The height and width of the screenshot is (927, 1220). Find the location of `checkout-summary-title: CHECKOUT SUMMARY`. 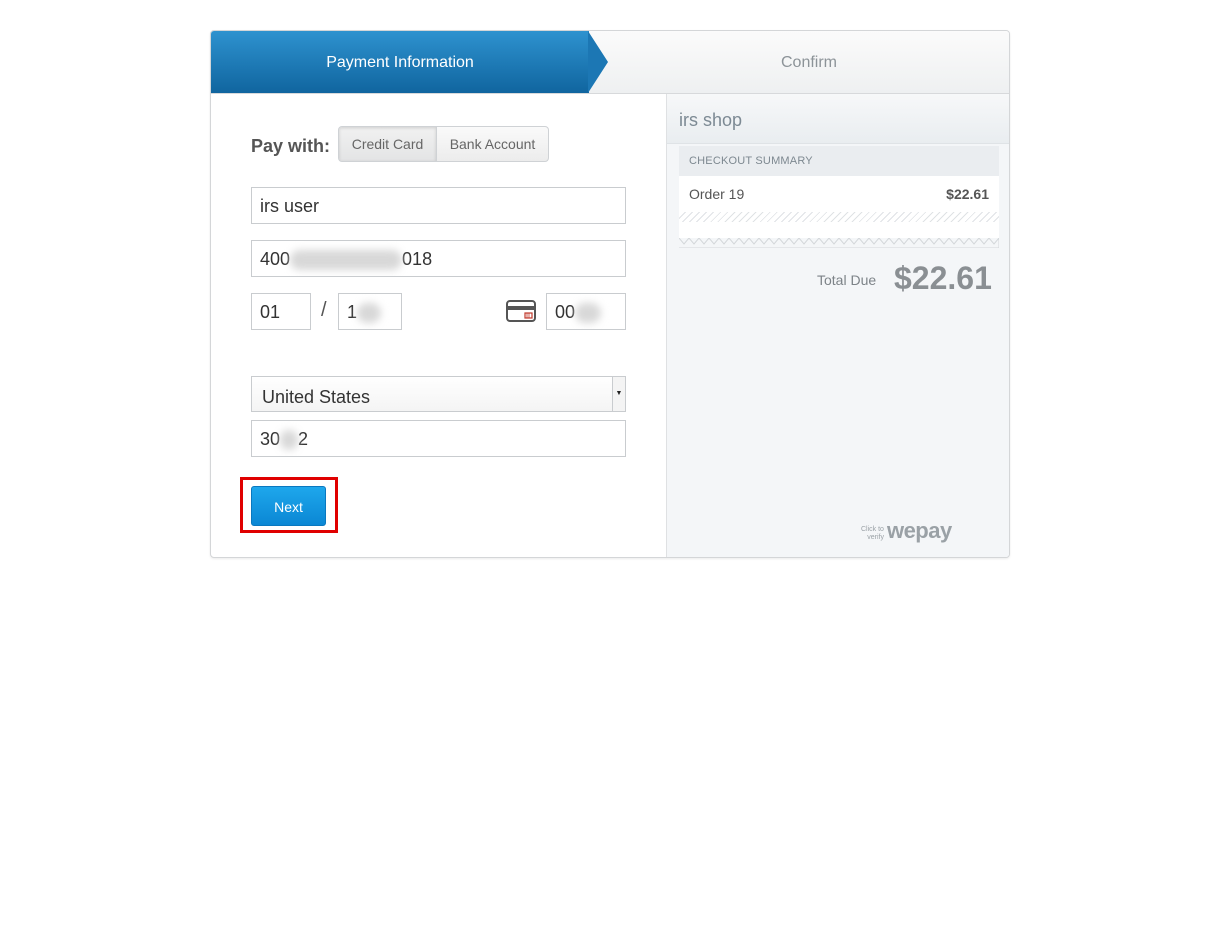

checkout-summary-title: CHECKOUT SUMMARY is located at coordinates (839, 161).